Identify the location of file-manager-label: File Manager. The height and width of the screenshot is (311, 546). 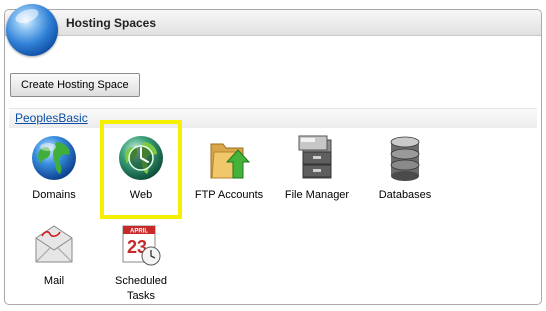
(317, 195).